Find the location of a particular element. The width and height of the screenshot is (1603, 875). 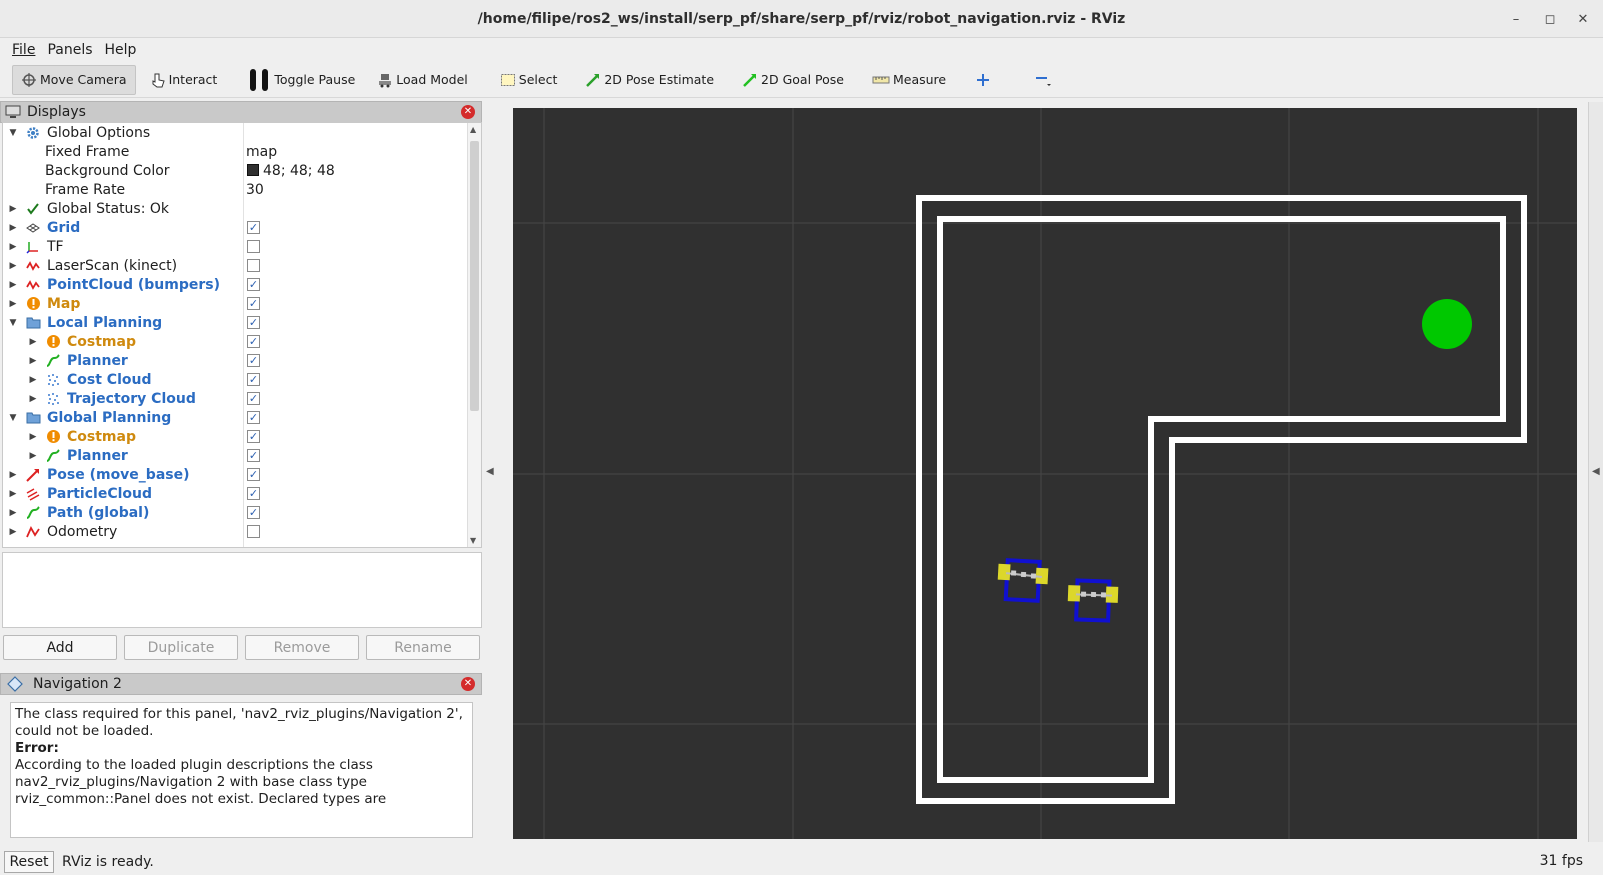

global-planner-checkbox: ✓ is located at coordinates (253, 455).